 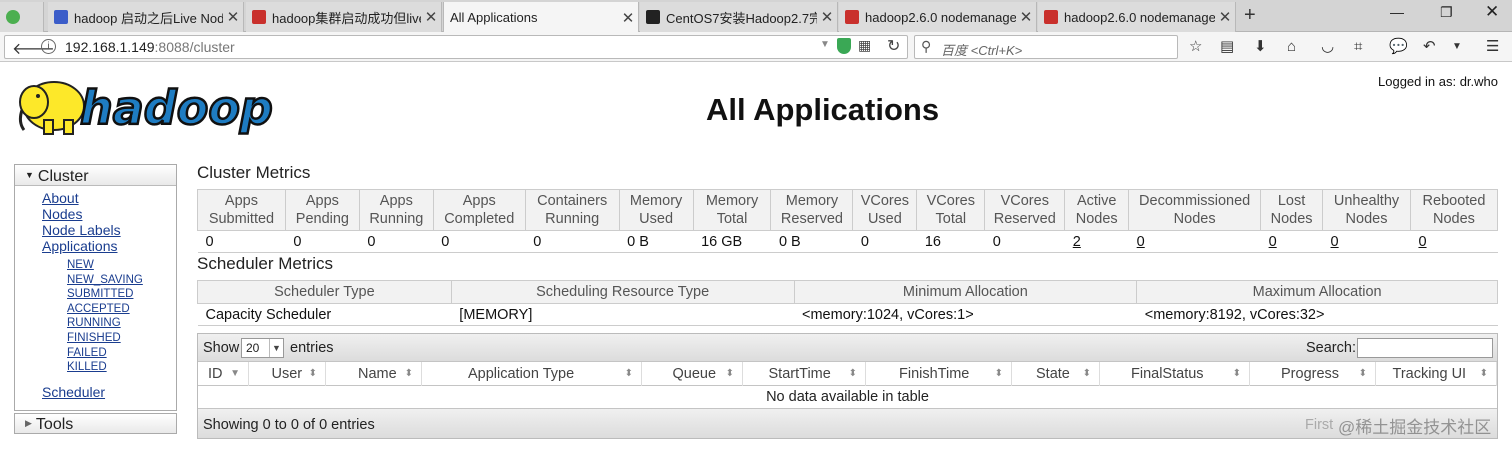 What do you see at coordinates (223, 374) in the screenshot?
I see `column-header: ID ▼` at bounding box center [223, 374].